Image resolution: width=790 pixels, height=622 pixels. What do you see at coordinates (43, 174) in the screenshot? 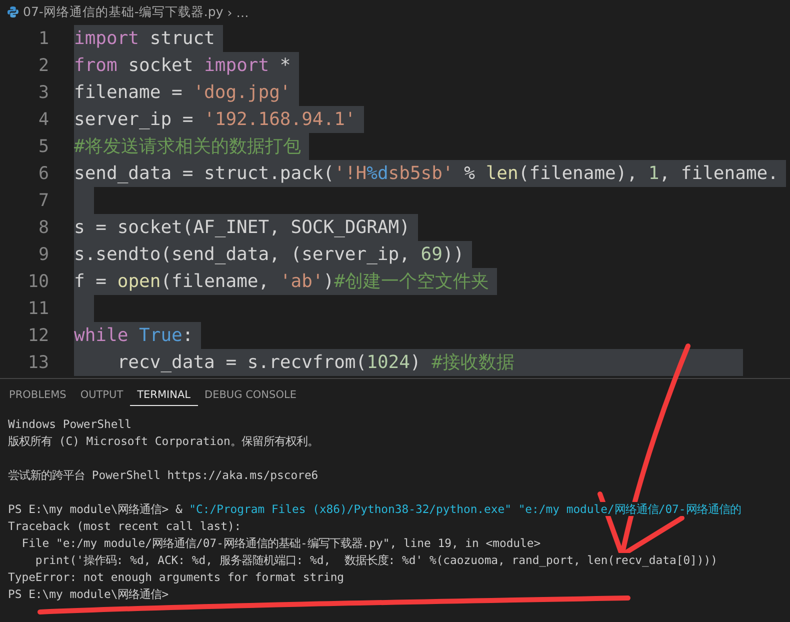
I see `line-number: 6` at bounding box center [43, 174].